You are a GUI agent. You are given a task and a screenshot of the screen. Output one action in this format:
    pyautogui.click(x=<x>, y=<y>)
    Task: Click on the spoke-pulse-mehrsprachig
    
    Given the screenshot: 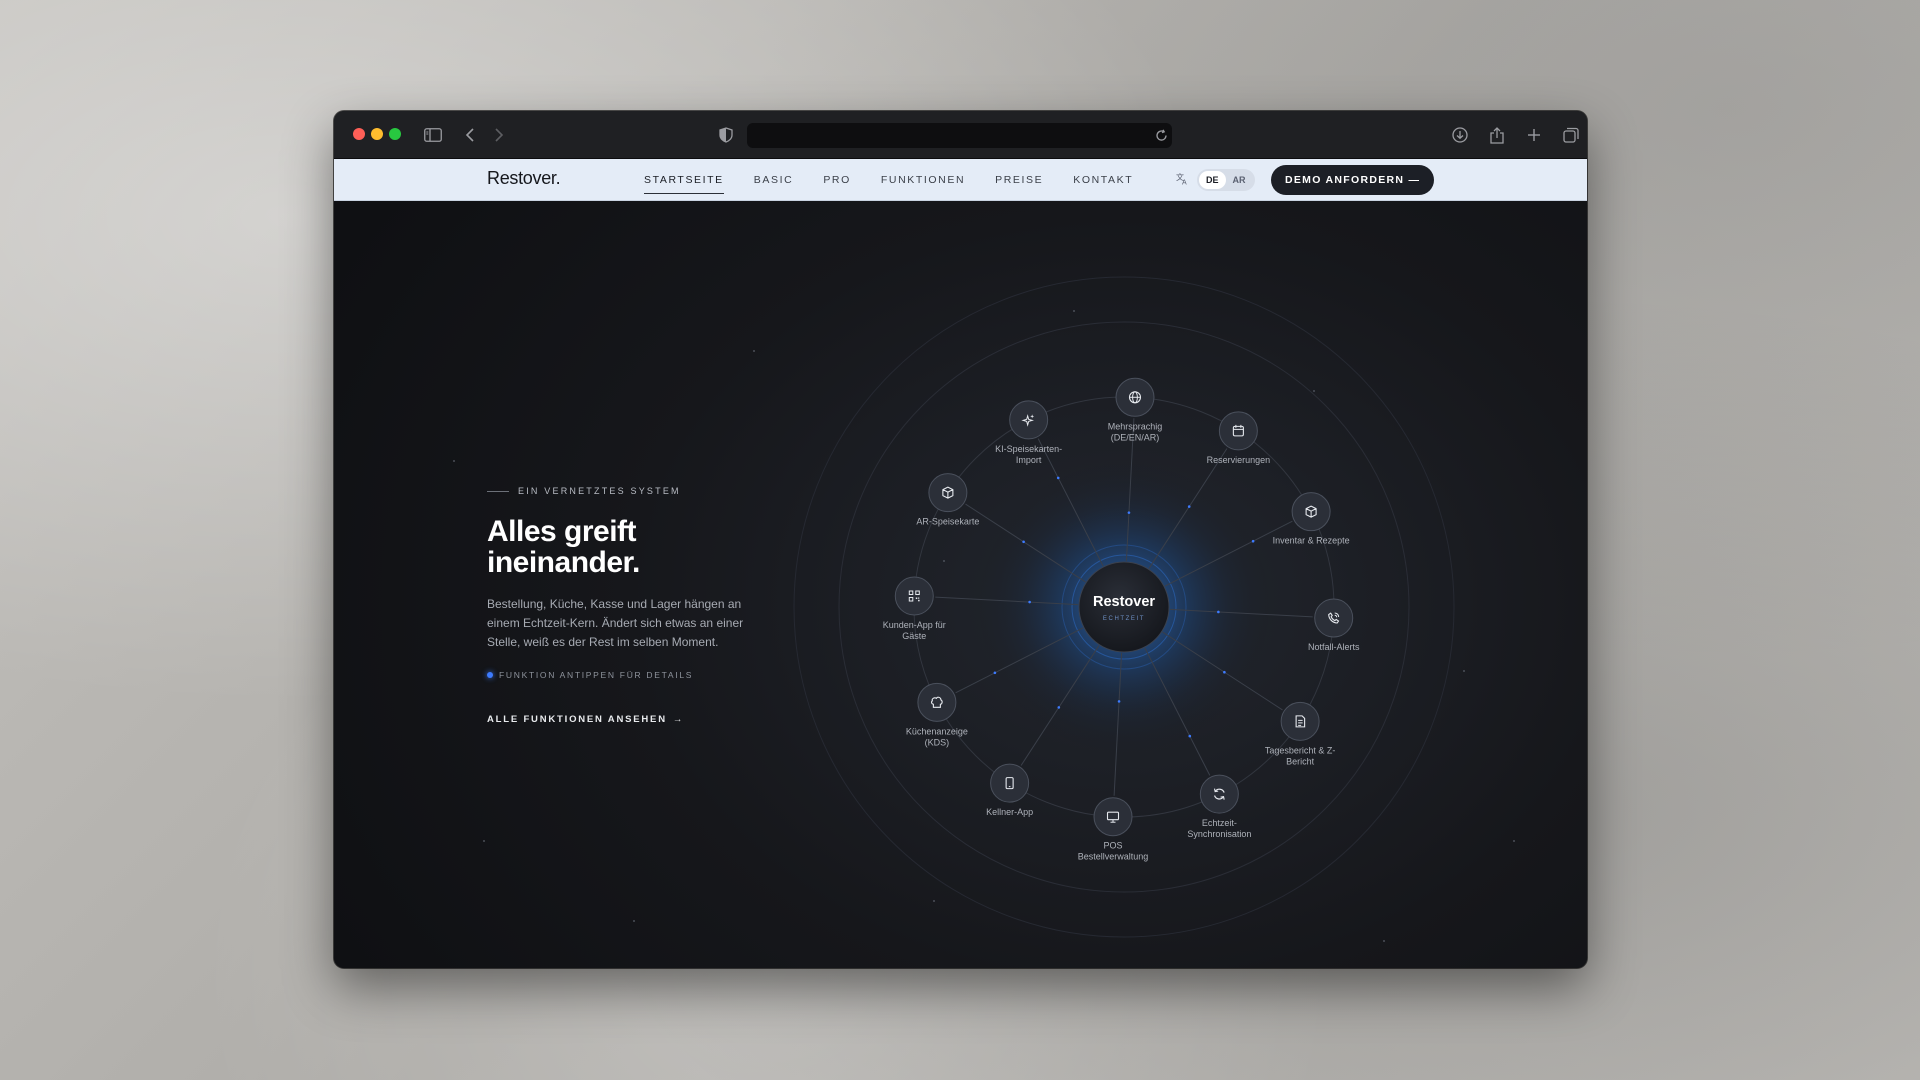 What is the action you would take?
    pyautogui.click(x=1129, y=512)
    